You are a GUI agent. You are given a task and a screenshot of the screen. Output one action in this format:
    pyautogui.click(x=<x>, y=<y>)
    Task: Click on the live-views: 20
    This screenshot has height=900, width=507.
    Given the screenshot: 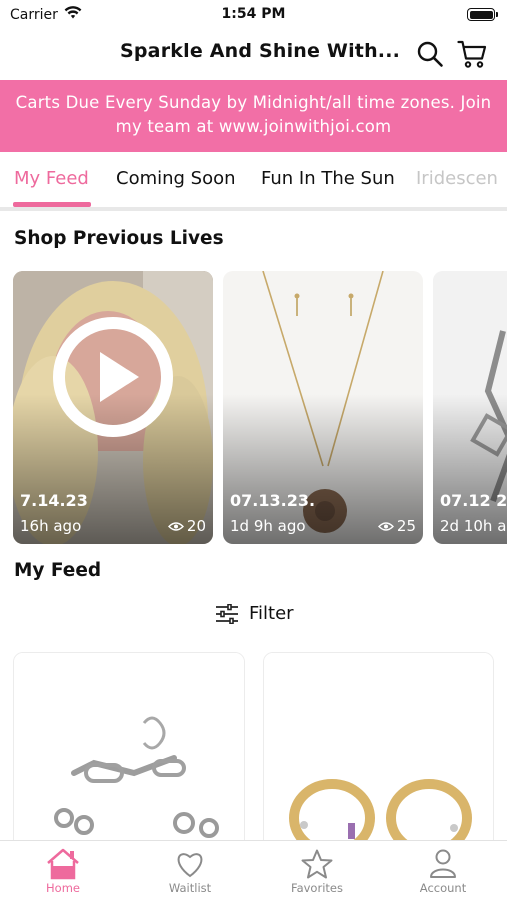 What is the action you would take?
    pyautogui.click(x=186, y=526)
    